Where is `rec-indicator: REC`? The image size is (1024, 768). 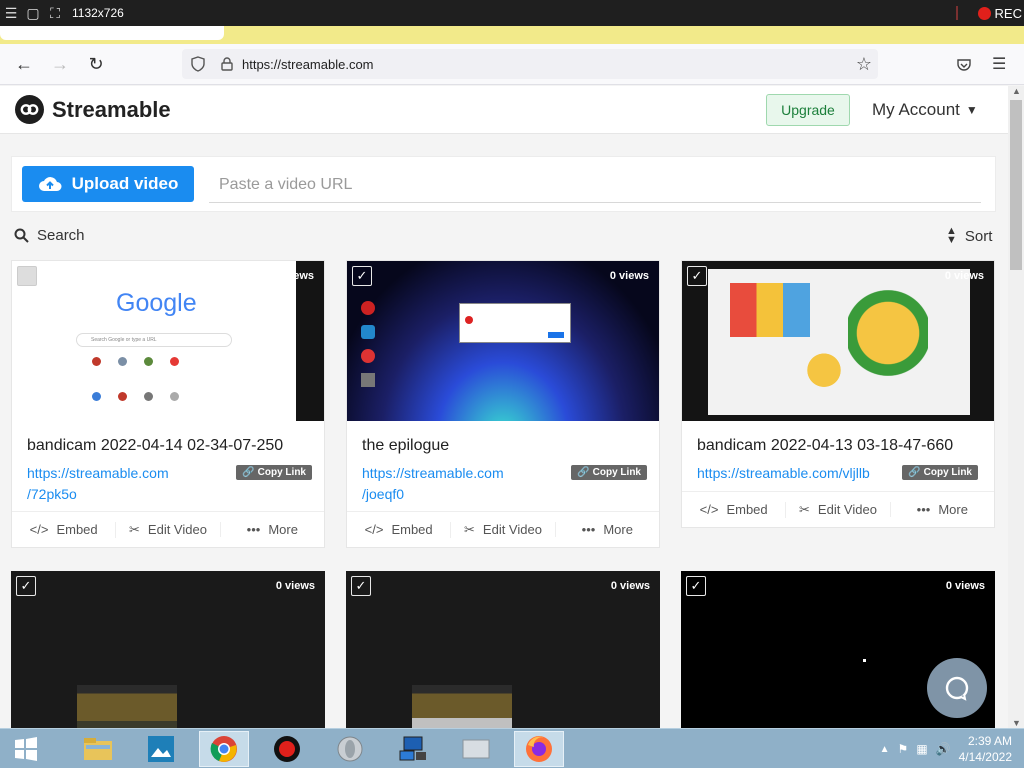
rec-indicator: REC is located at coordinates (988, 13).